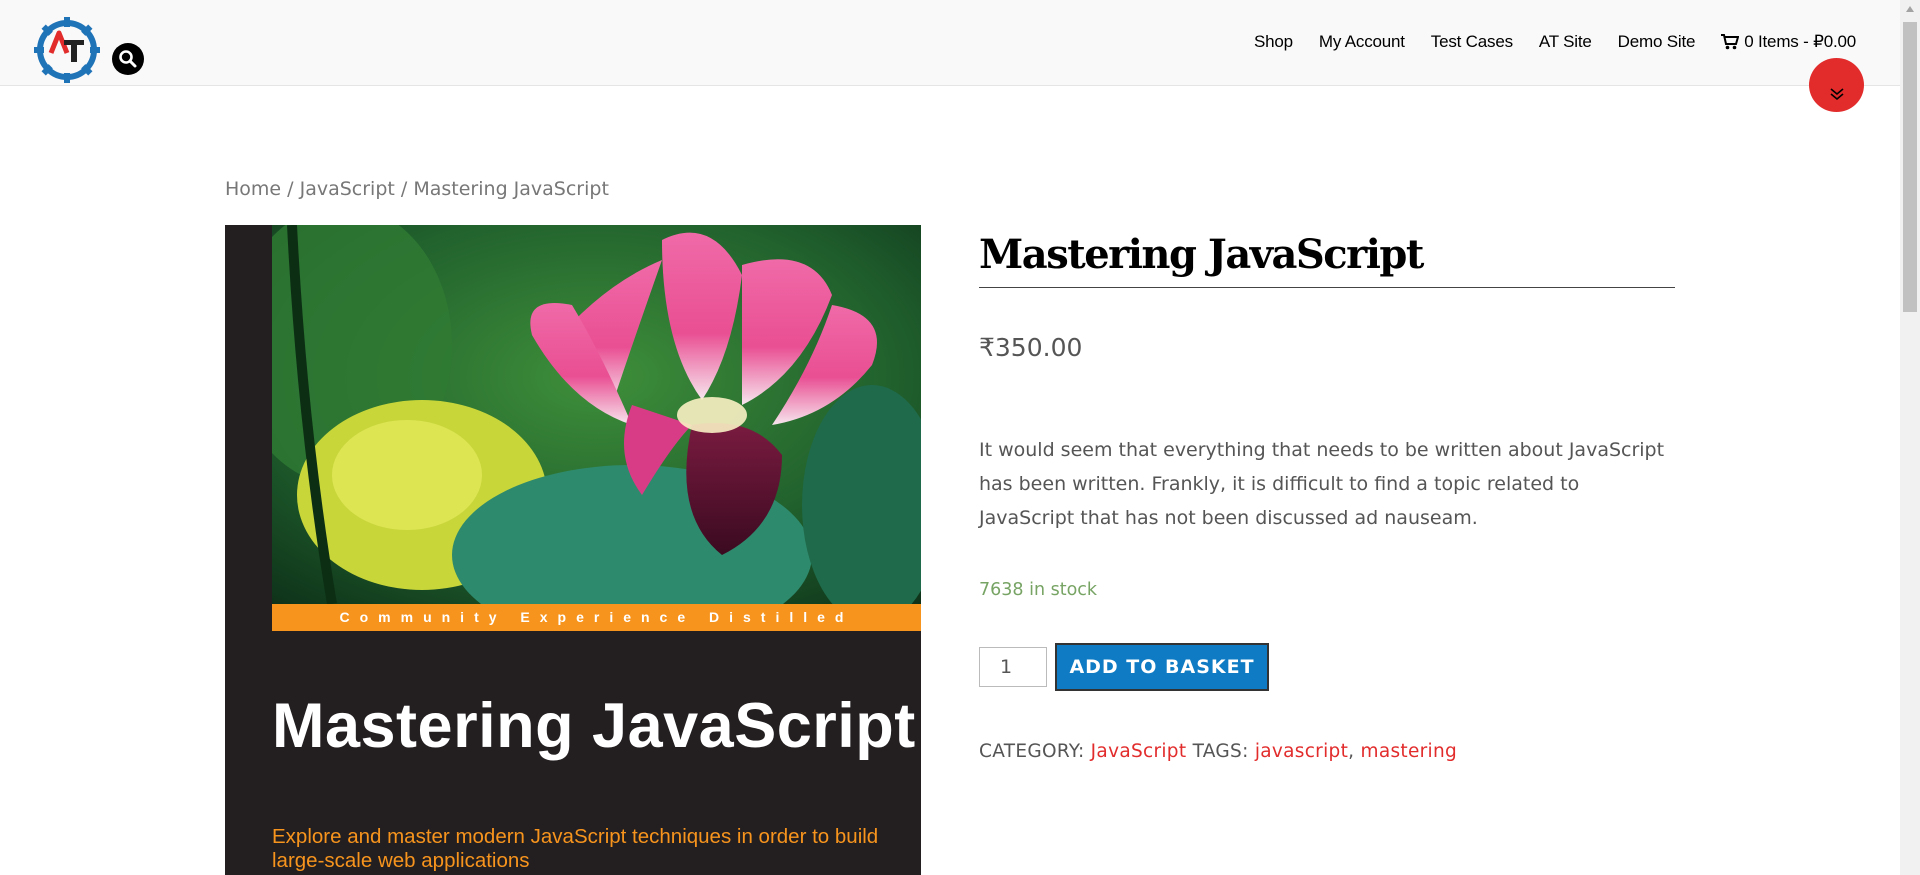 This screenshot has height=875, width=1920. Describe the element at coordinates (1038, 590) in the screenshot. I see `stock-status: 7638 in stock` at that location.